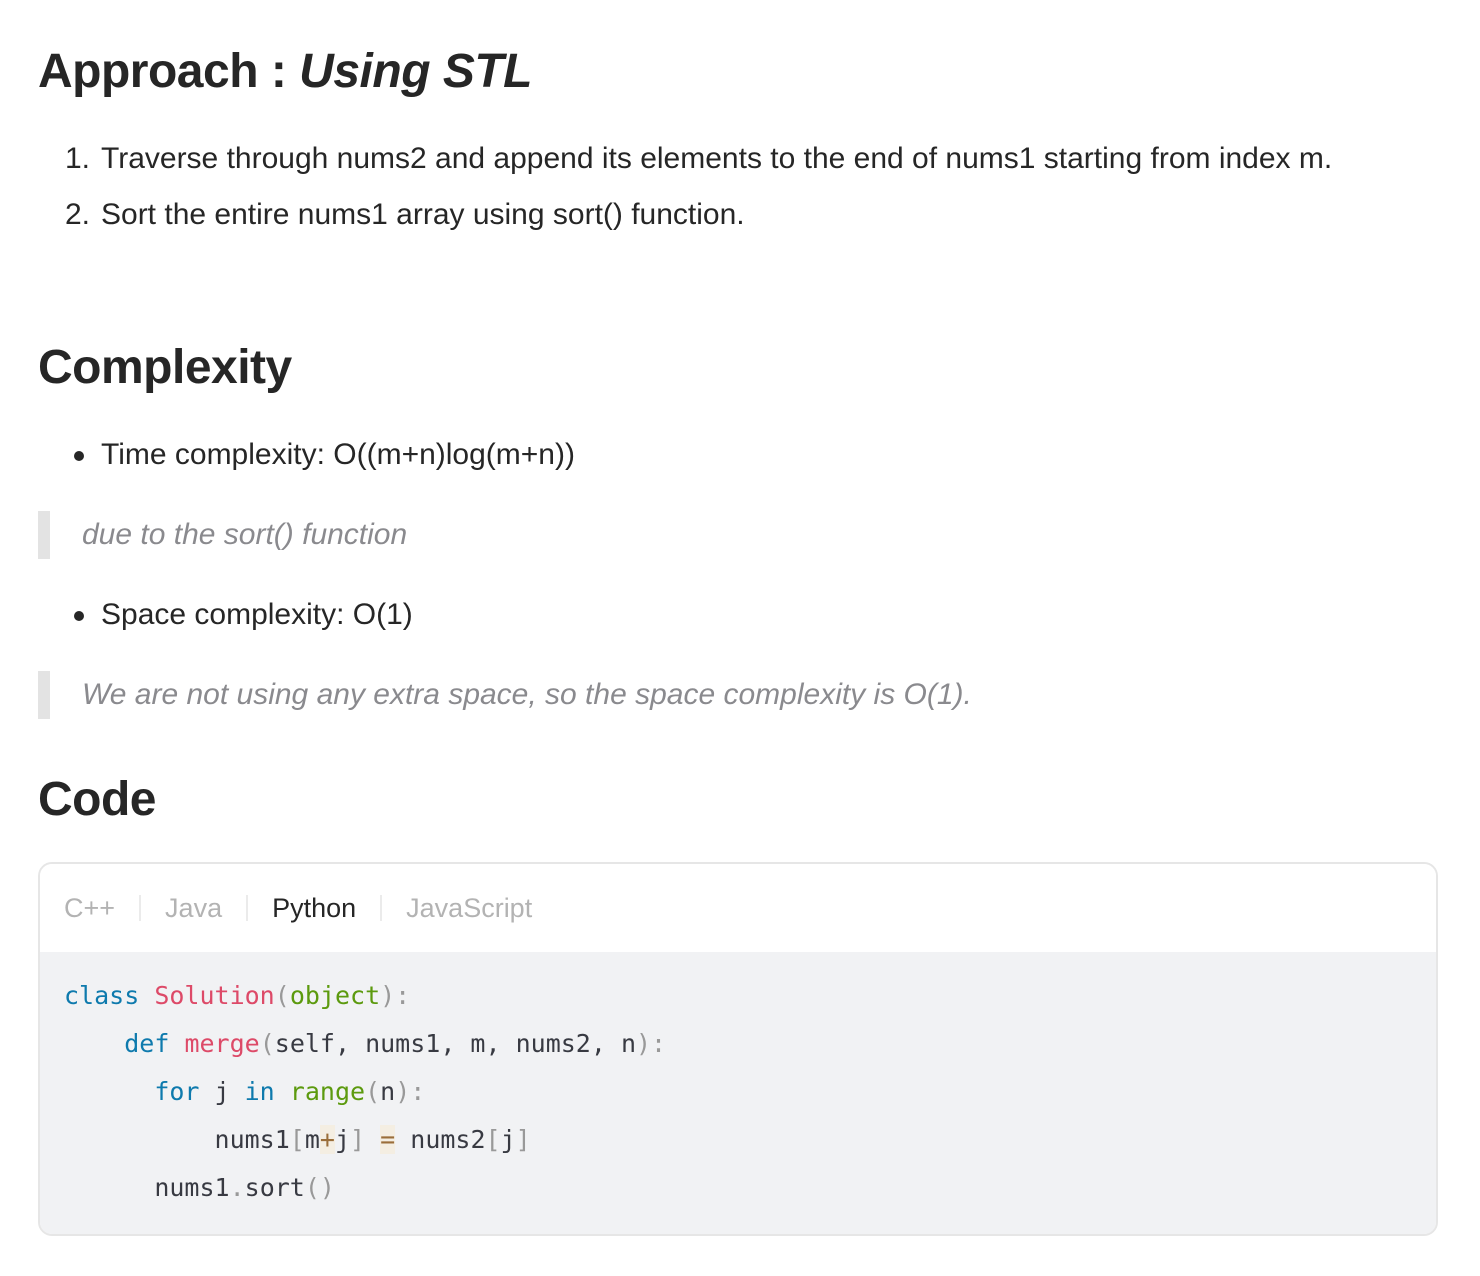 Image resolution: width=1480 pixels, height=1276 pixels. Describe the element at coordinates (327, 1139) in the screenshot. I see `code-token: +` at that location.